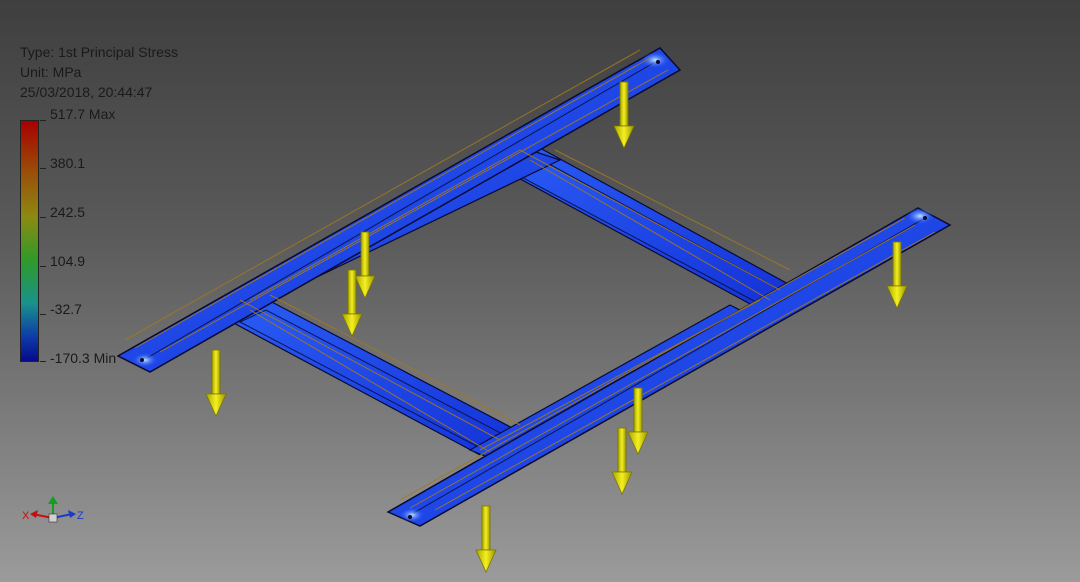 The image size is (1080, 582). What do you see at coordinates (83, 114) in the screenshot?
I see `legend-max-label: 517.7 Max` at bounding box center [83, 114].